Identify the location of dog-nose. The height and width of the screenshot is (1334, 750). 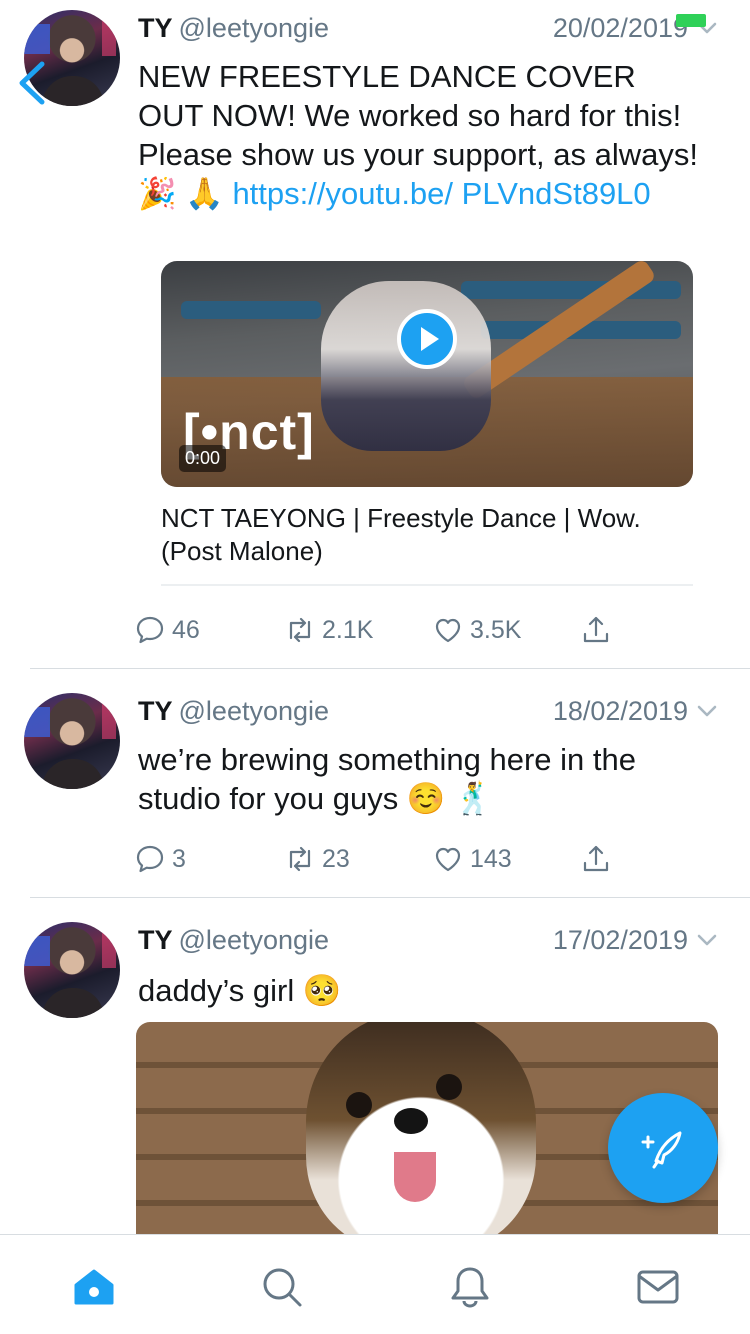
(411, 1121).